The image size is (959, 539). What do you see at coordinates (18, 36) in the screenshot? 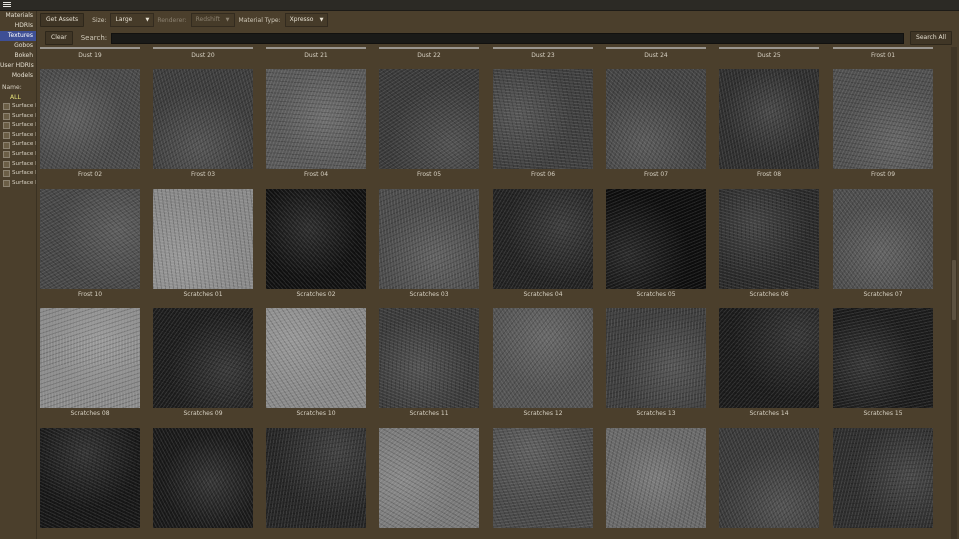
I see `sidebar-item-textures: Textures` at bounding box center [18, 36].